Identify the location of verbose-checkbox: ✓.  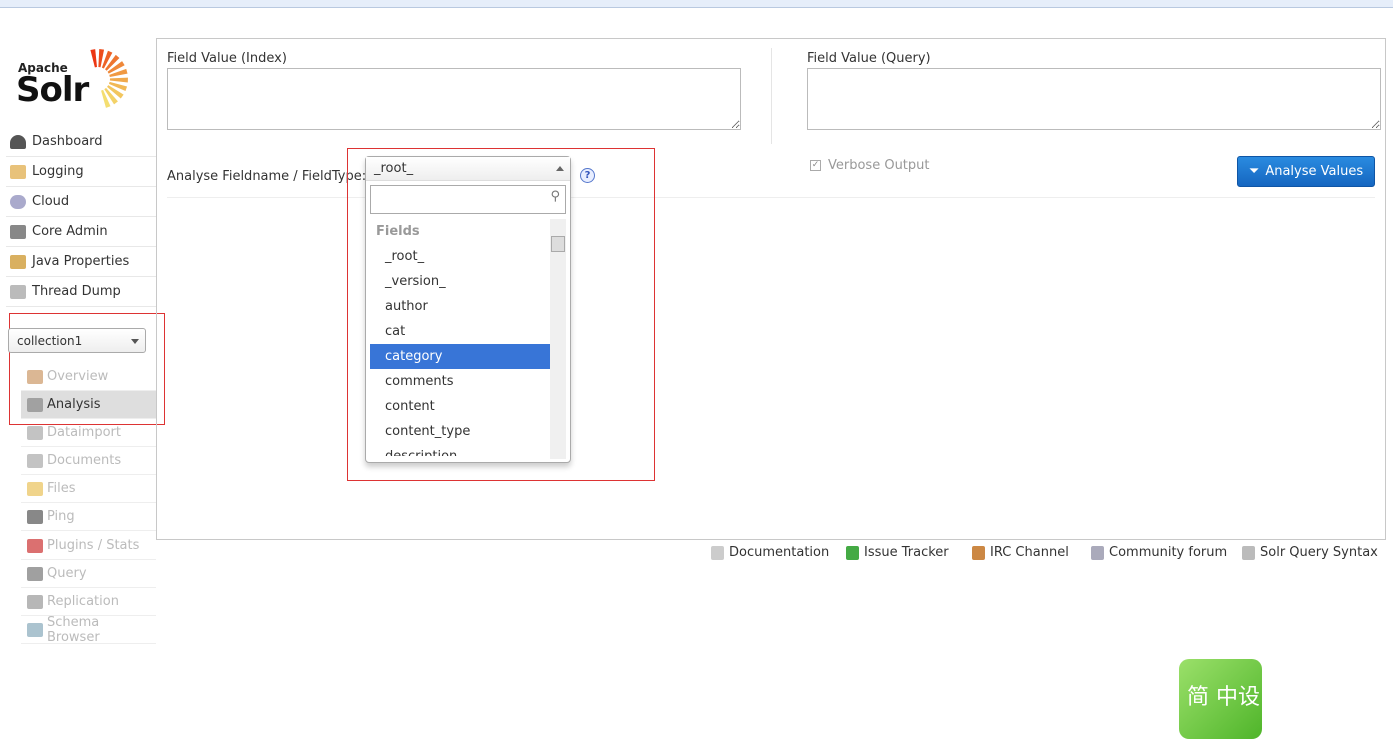
(815, 165).